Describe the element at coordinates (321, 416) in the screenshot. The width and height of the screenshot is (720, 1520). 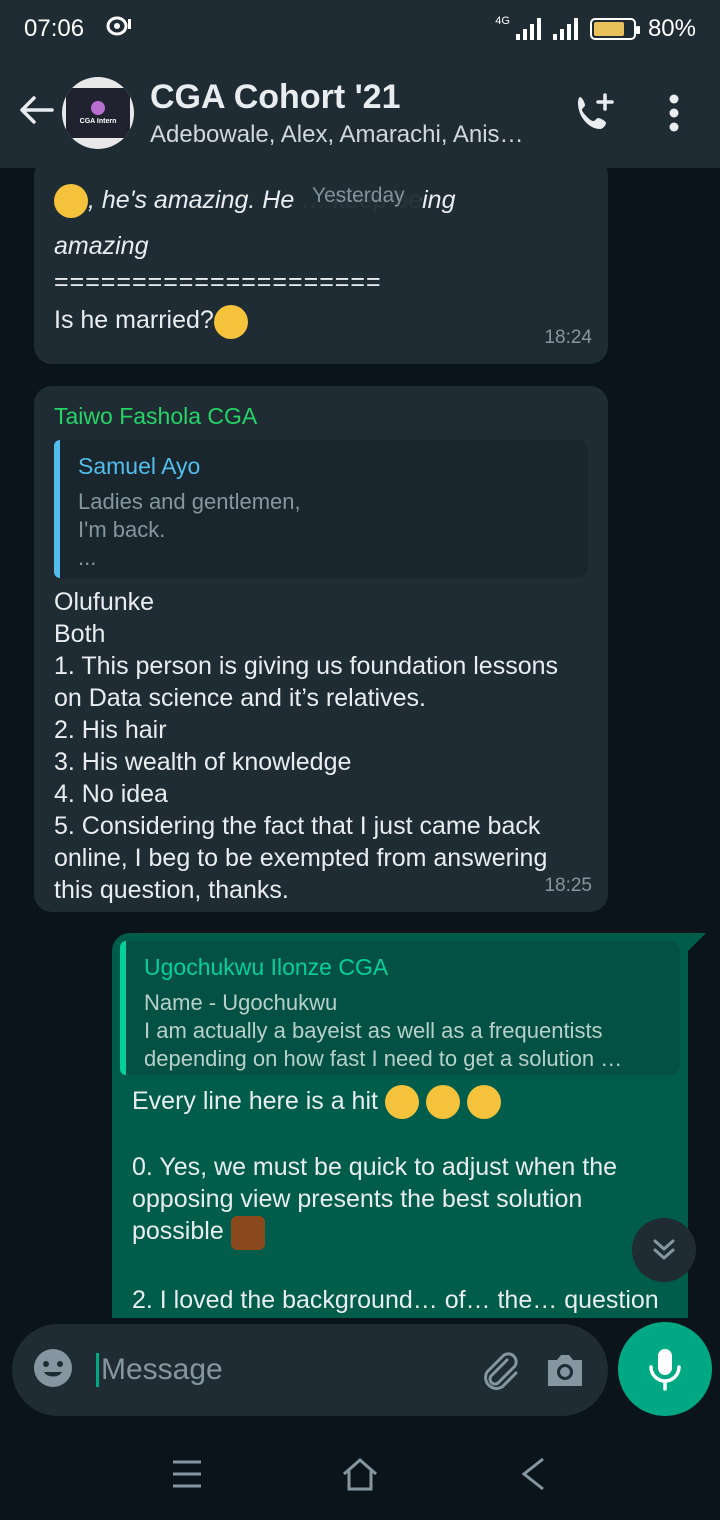
I see `sender-name: Taiwo Fashola CGA` at that location.